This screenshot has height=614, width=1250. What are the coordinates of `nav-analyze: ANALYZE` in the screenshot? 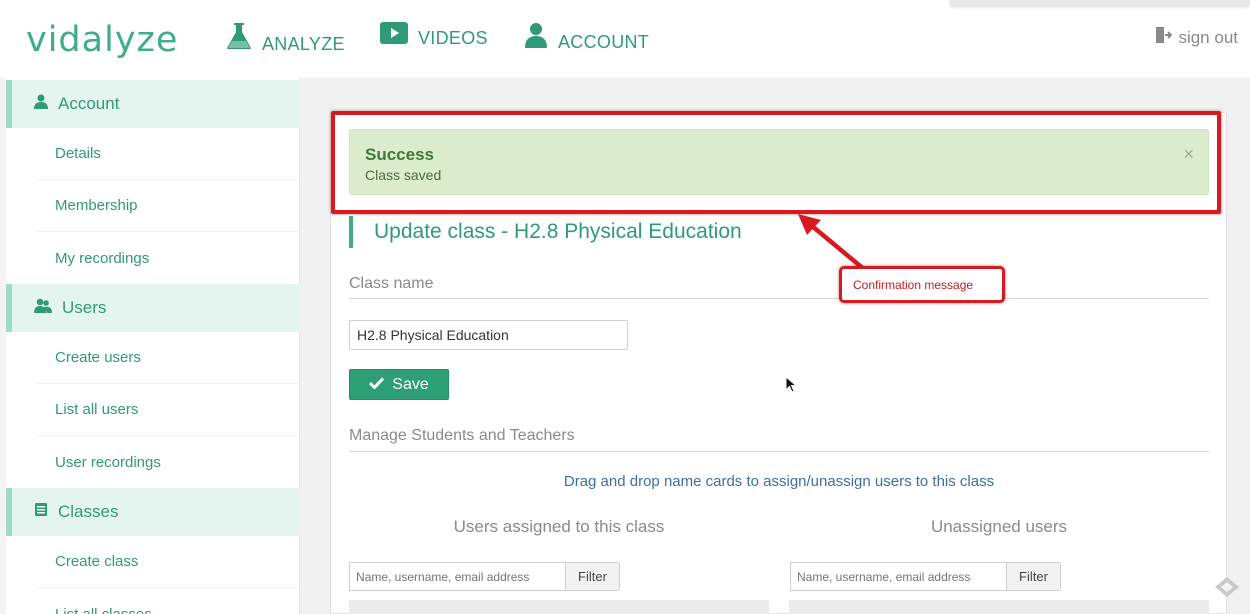 It's located at (285, 38).